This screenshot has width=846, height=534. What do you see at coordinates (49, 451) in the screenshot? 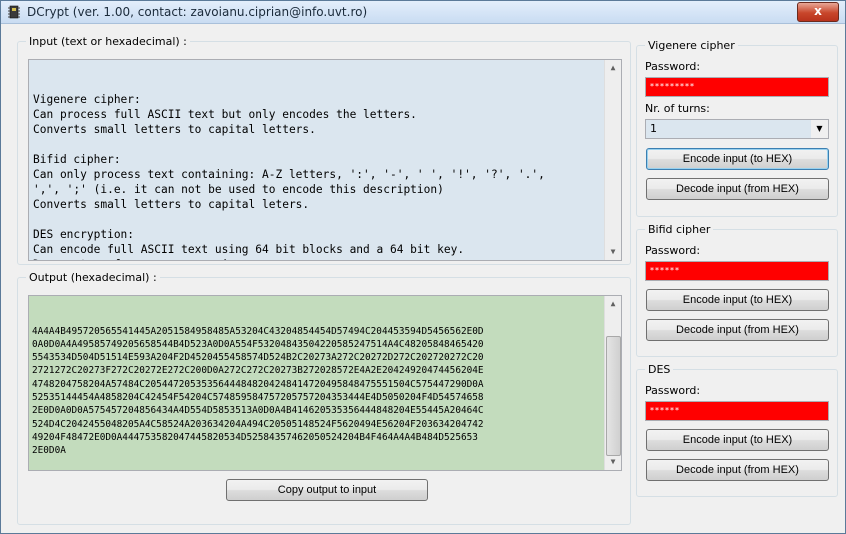
I see `output-line: 2E0D0A` at bounding box center [49, 451].